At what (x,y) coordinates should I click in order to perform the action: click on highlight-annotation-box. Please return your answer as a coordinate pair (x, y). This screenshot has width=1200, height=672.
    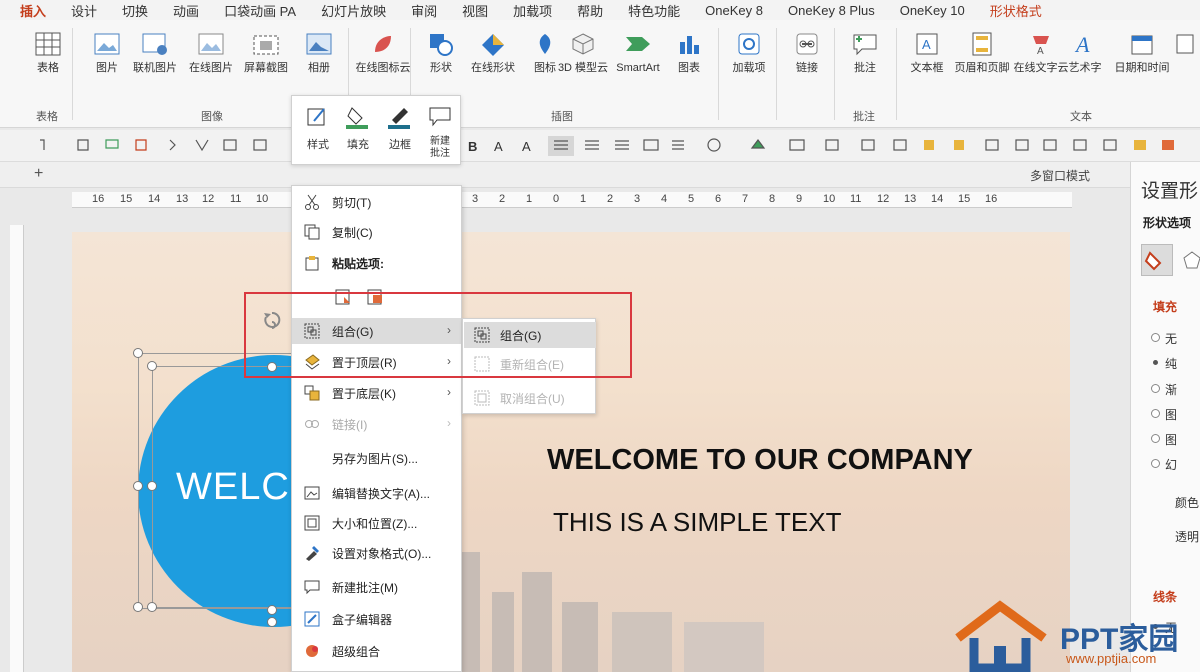
    Looking at the image, I should click on (438, 335).